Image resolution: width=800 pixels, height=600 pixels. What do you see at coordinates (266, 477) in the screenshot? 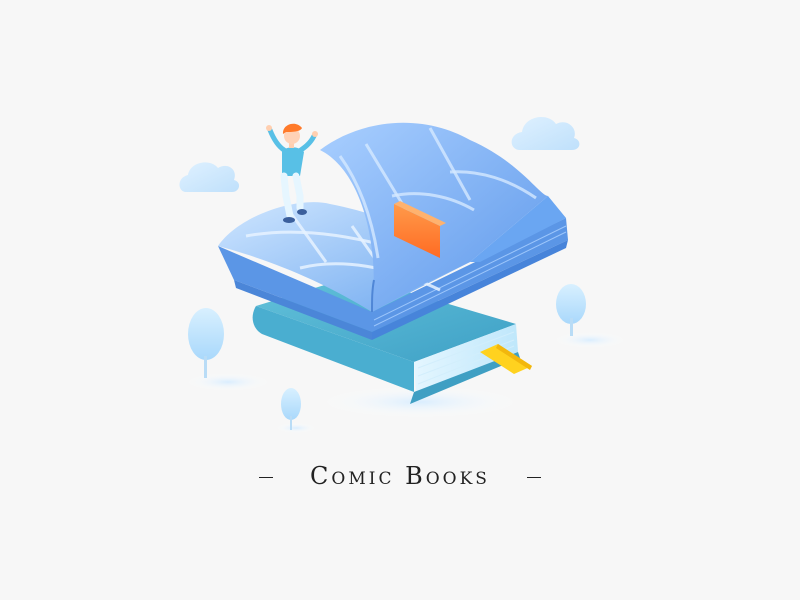
I see `caption-left-dash` at bounding box center [266, 477].